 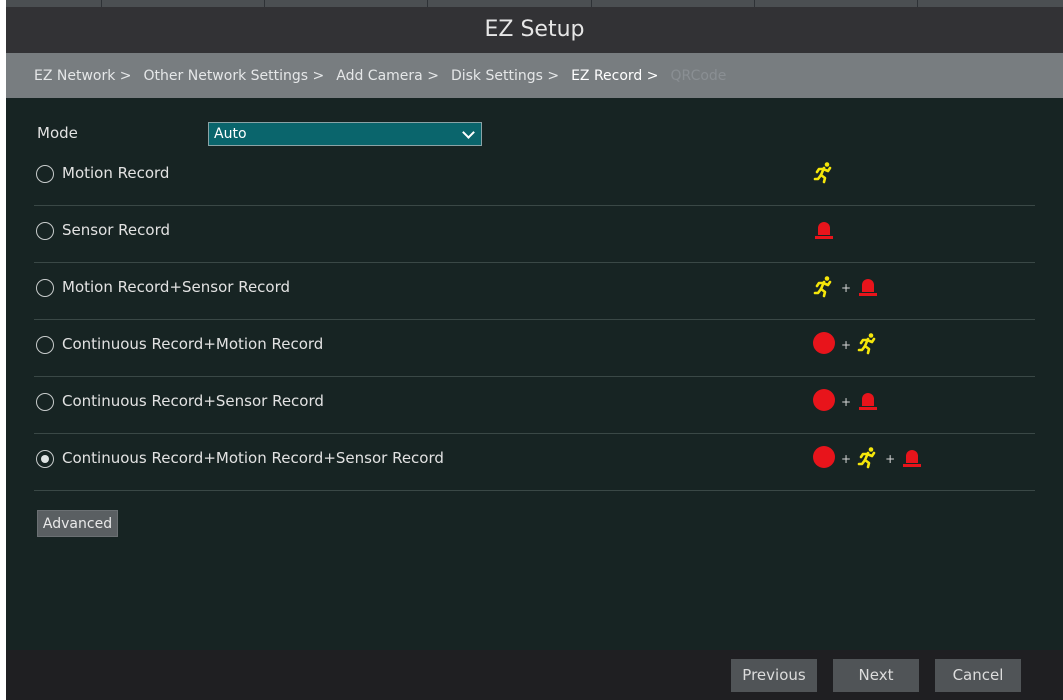 I want to click on record-mode-label: Motion Record, so click(x=116, y=173).